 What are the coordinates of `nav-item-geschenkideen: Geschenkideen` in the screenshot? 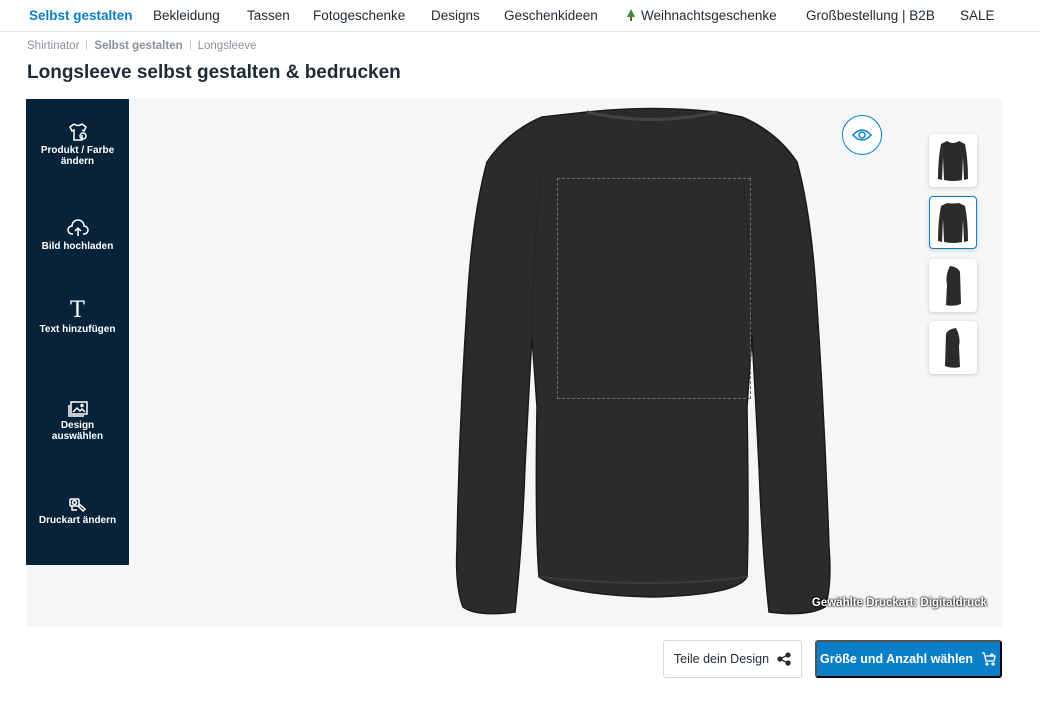 It's located at (551, 15).